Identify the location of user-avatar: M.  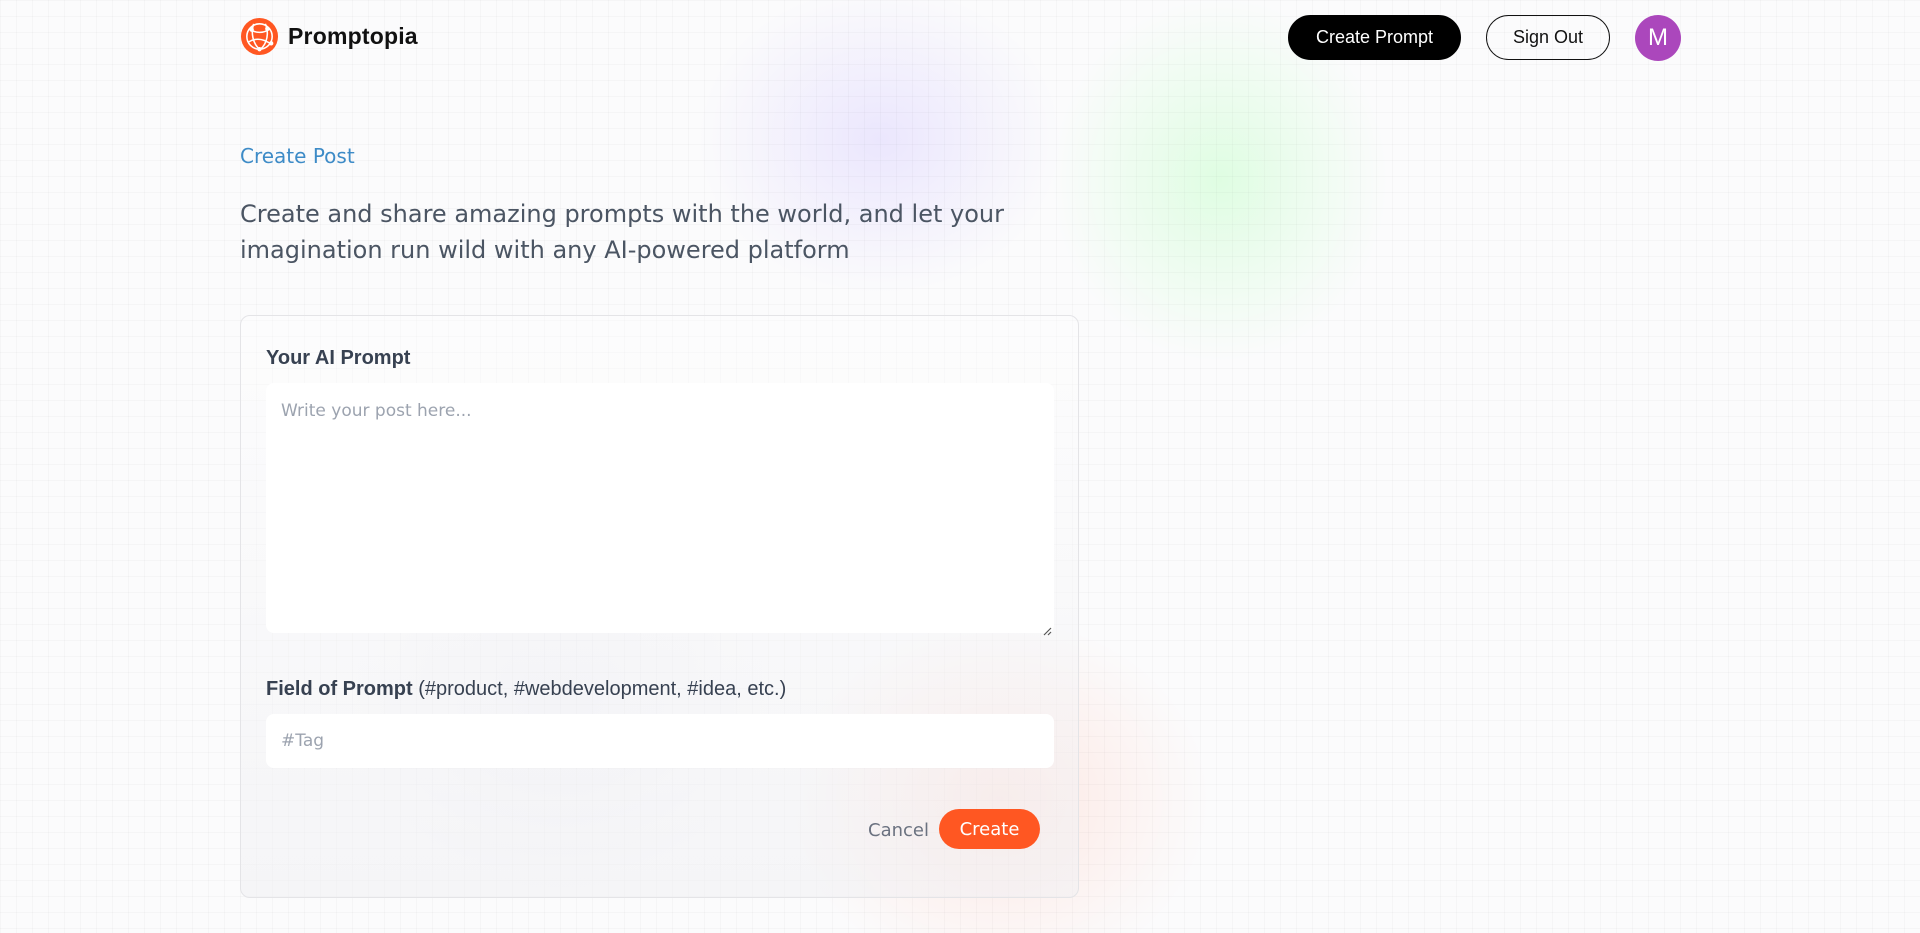
(1658, 38).